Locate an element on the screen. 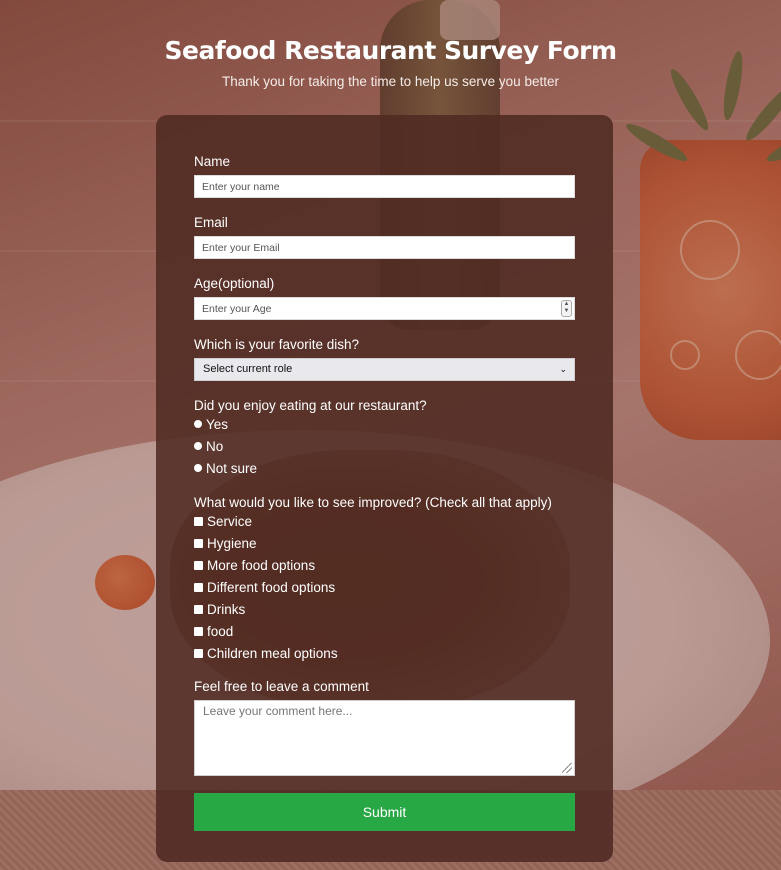  enjoy-option-no: No is located at coordinates (384, 446).